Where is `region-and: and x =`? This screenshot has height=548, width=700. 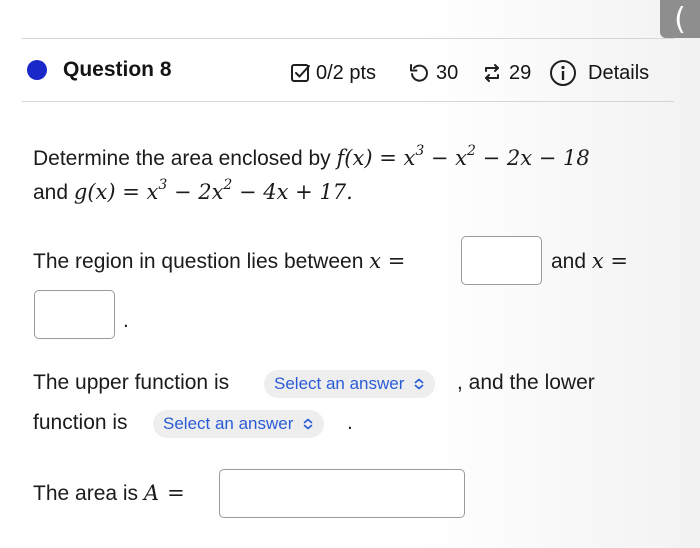 region-and: and x = is located at coordinates (589, 261).